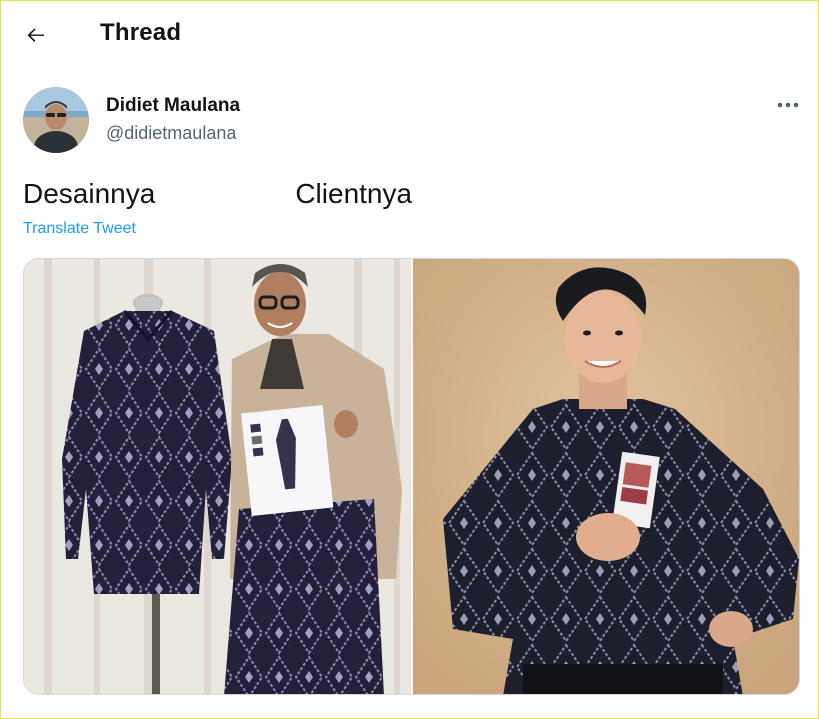 This screenshot has width=819, height=719. Describe the element at coordinates (173, 106) in the screenshot. I see `author-name: Didiet Maulana` at that location.